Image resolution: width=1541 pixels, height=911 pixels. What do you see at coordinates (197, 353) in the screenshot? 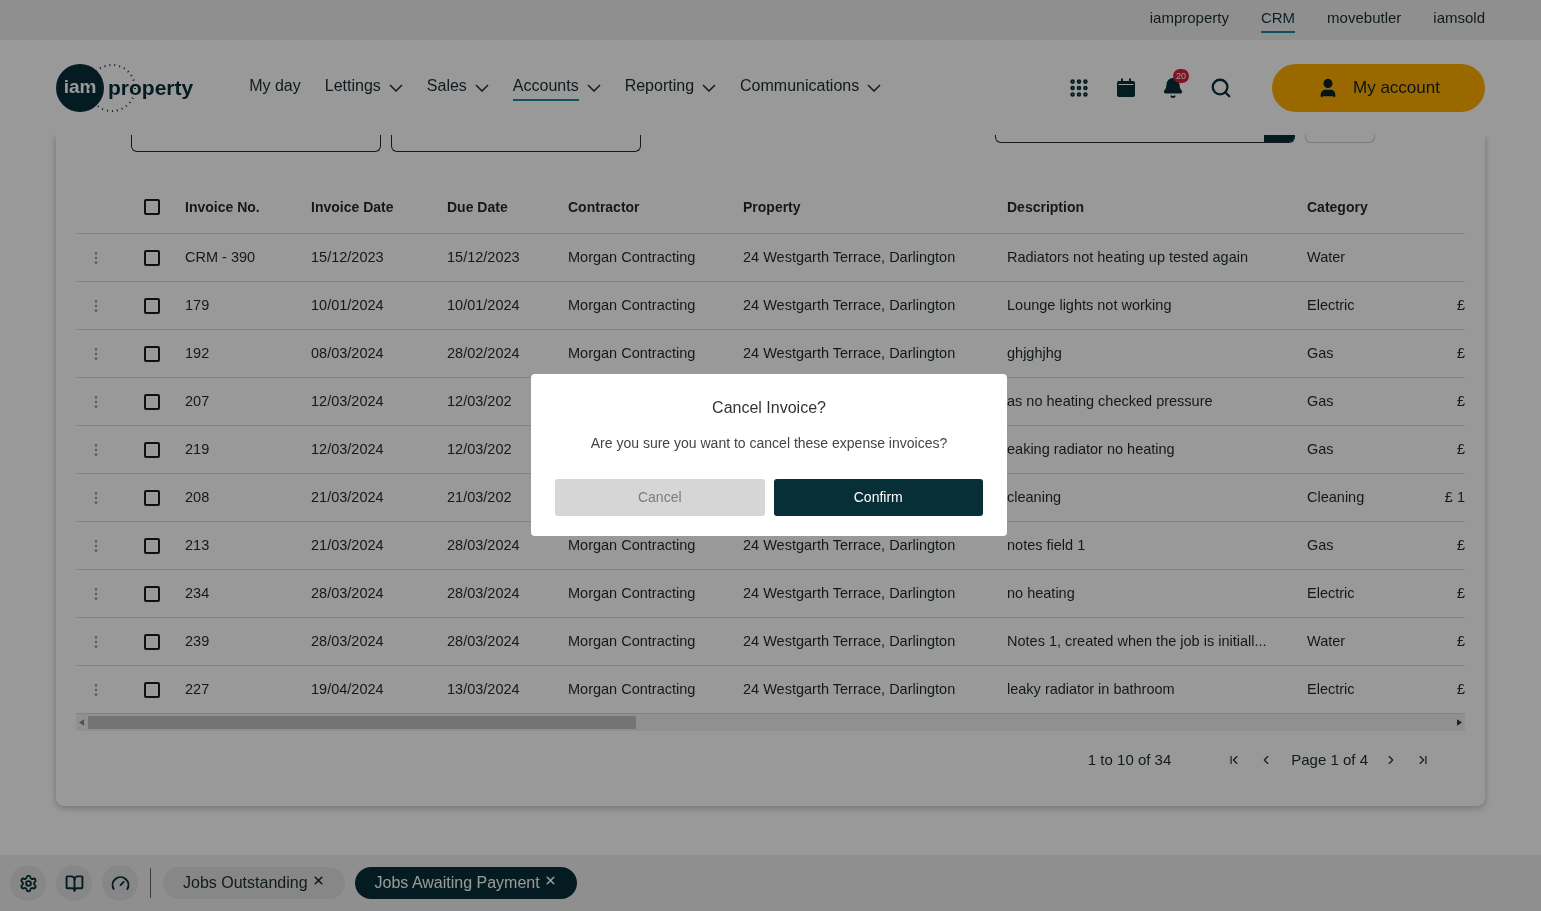
I see `table-cell-text: 192` at bounding box center [197, 353].